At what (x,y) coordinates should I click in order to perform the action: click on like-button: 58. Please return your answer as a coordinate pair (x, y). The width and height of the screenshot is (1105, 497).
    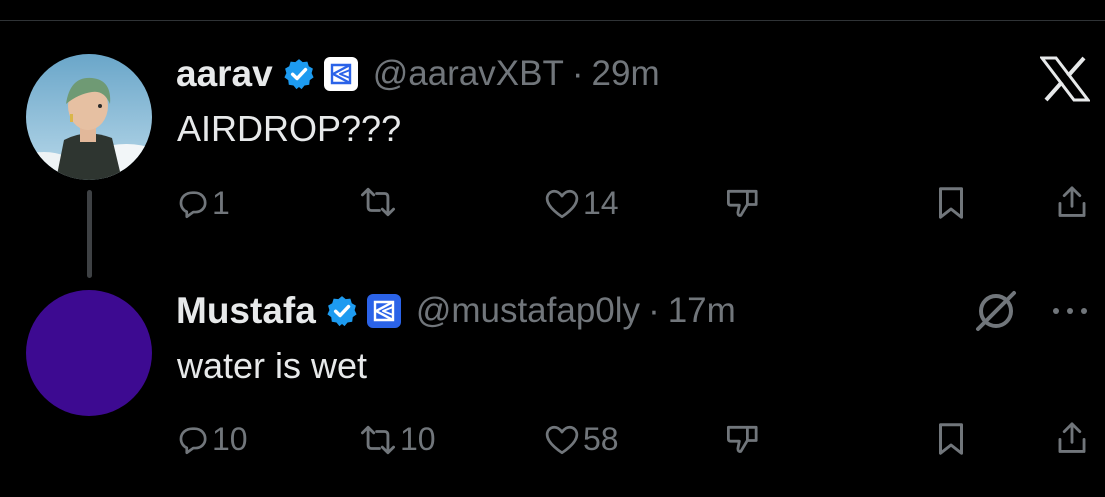
    Looking at the image, I should click on (581, 439).